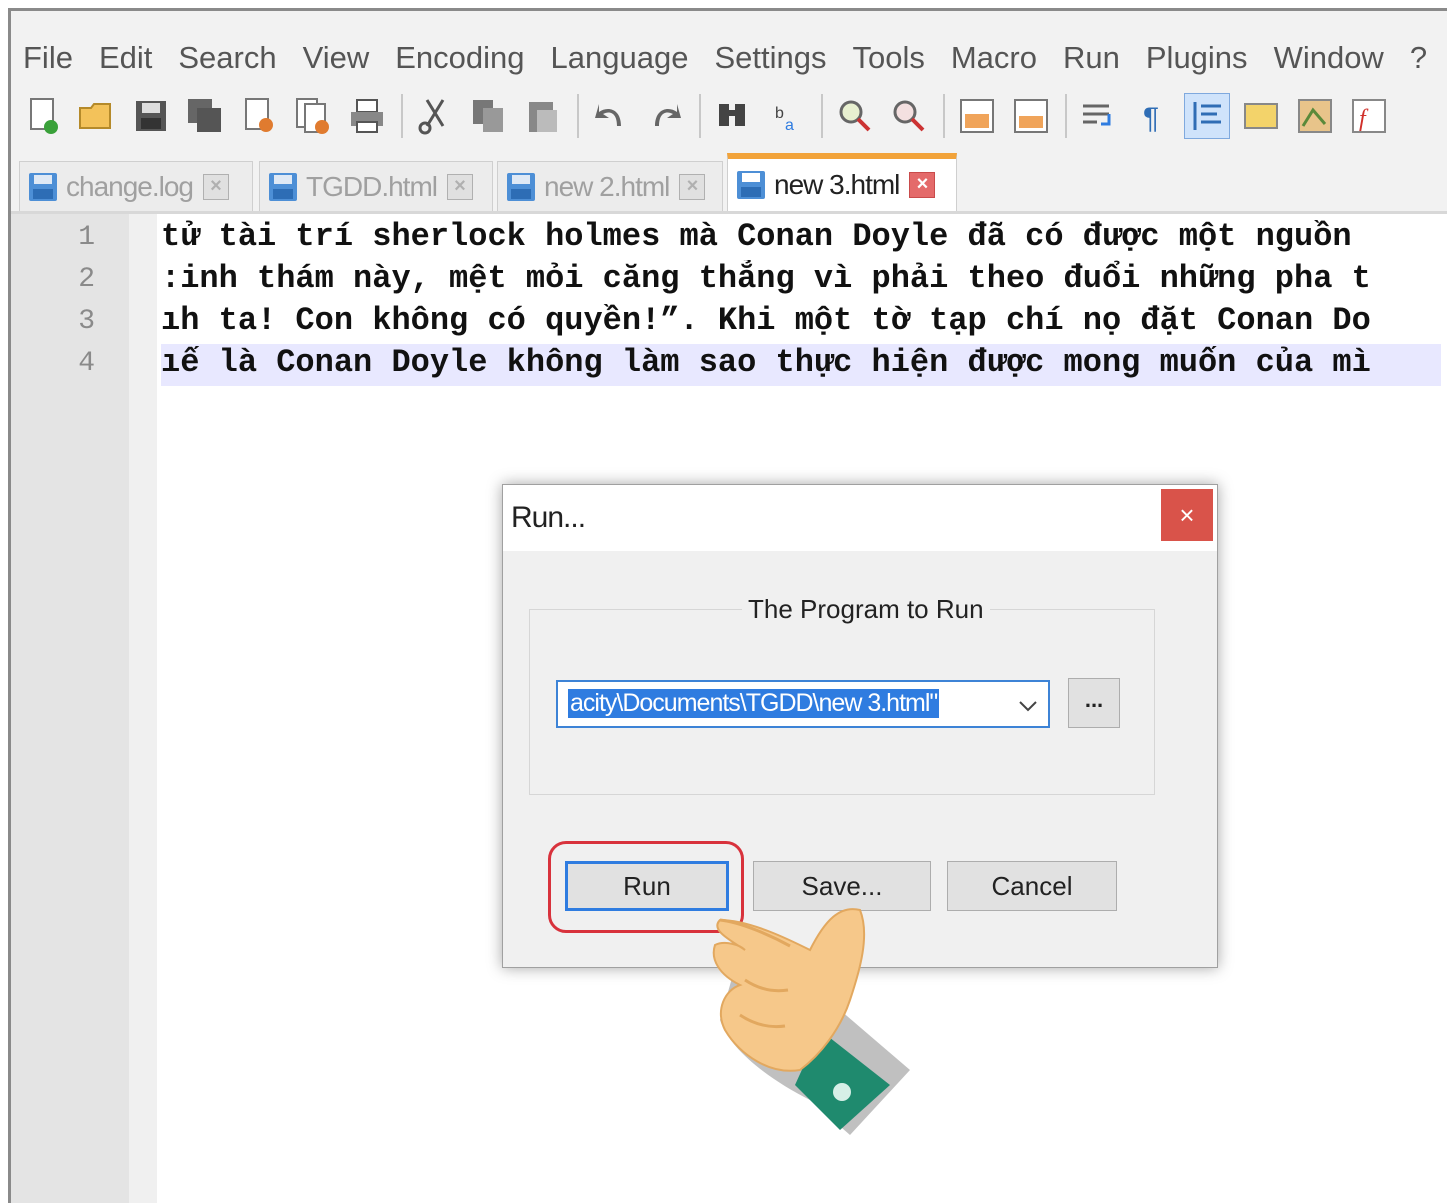 This screenshot has width=1447, height=1203. I want to click on menu-tools: Tools, so click(888, 58).